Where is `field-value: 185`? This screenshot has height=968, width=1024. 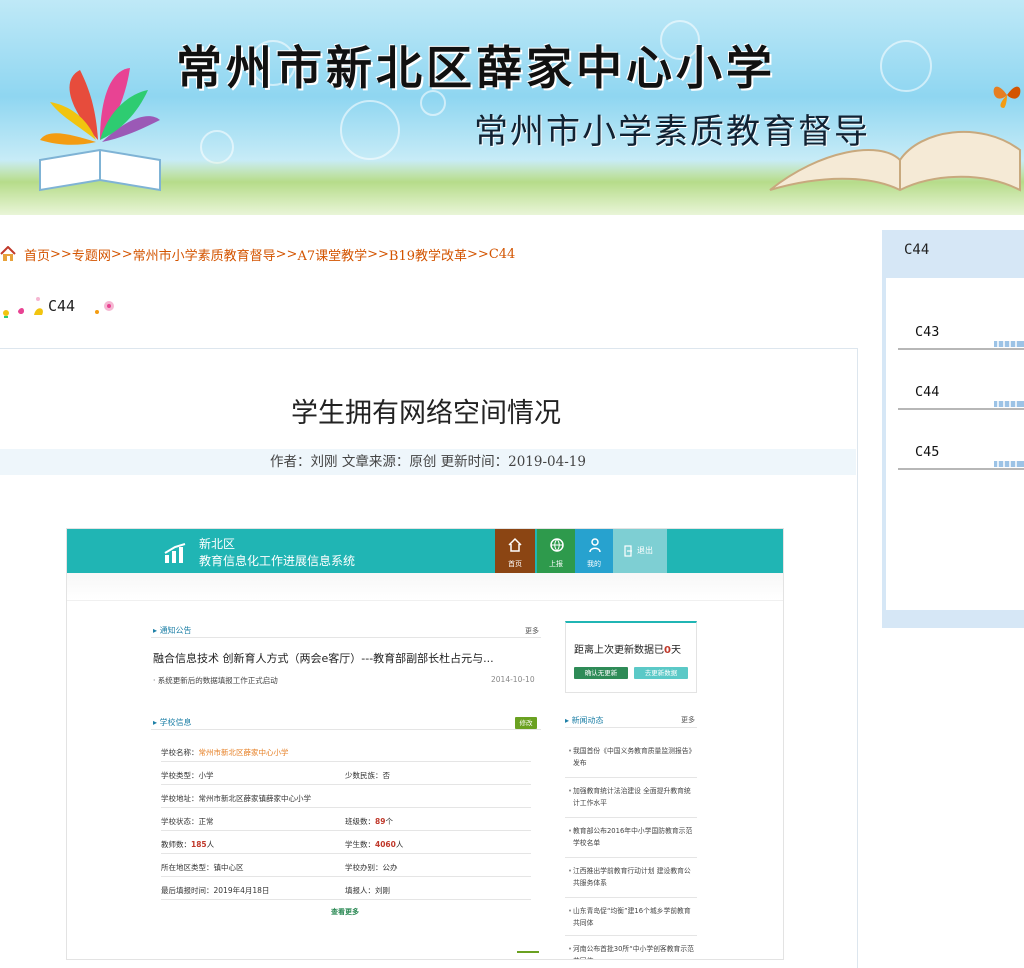 field-value: 185 is located at coordinates (199, 844).